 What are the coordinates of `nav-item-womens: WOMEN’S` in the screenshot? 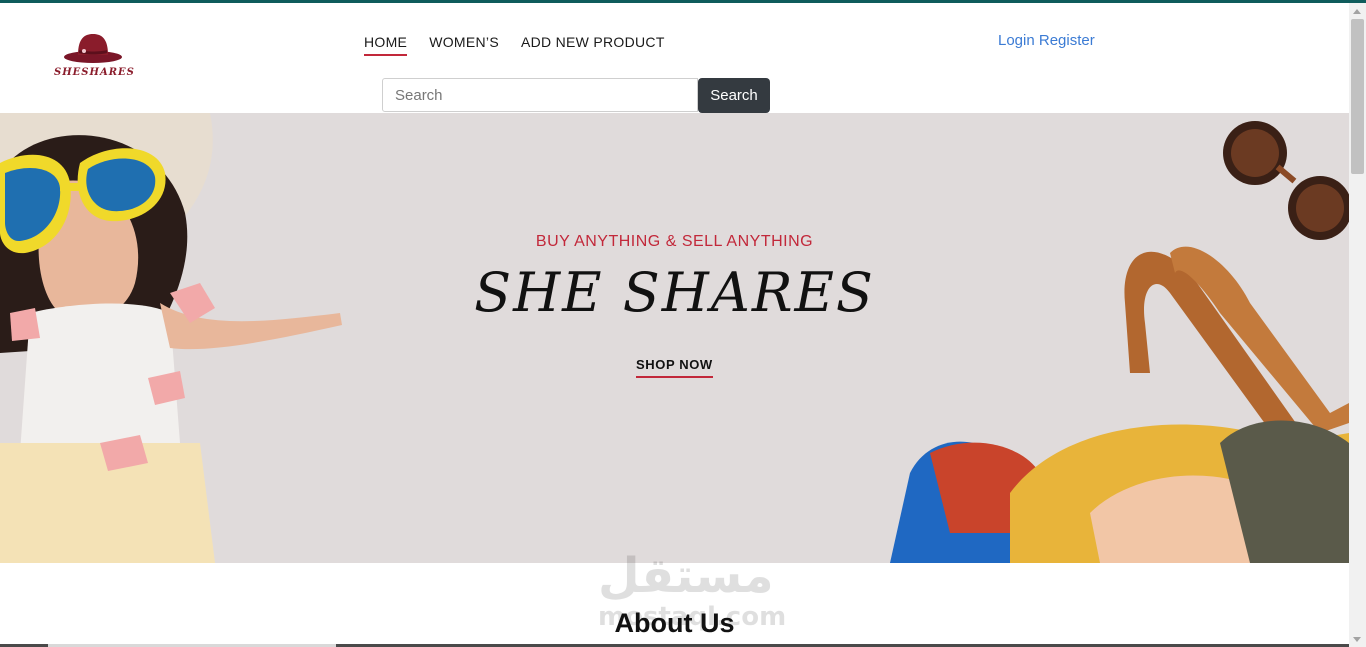 It's located at (464, 45).